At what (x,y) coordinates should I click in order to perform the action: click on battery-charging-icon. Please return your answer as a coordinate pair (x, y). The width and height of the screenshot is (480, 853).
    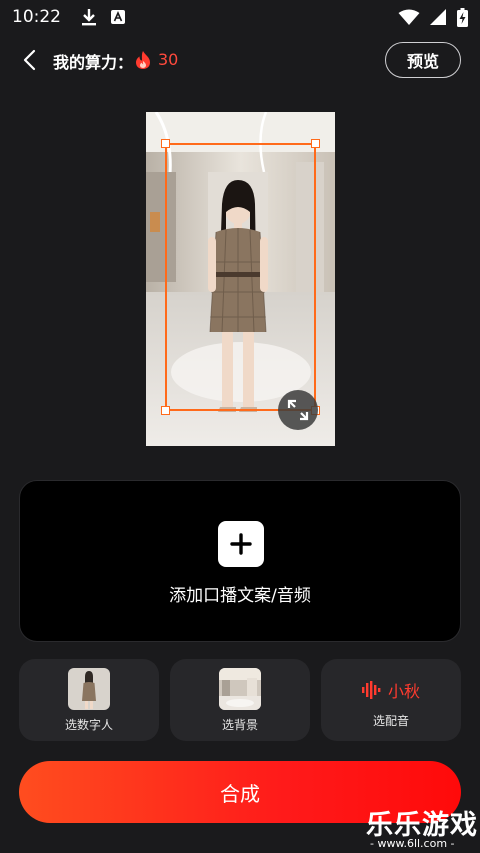
    Looking at the image, I should click on (462, 17).